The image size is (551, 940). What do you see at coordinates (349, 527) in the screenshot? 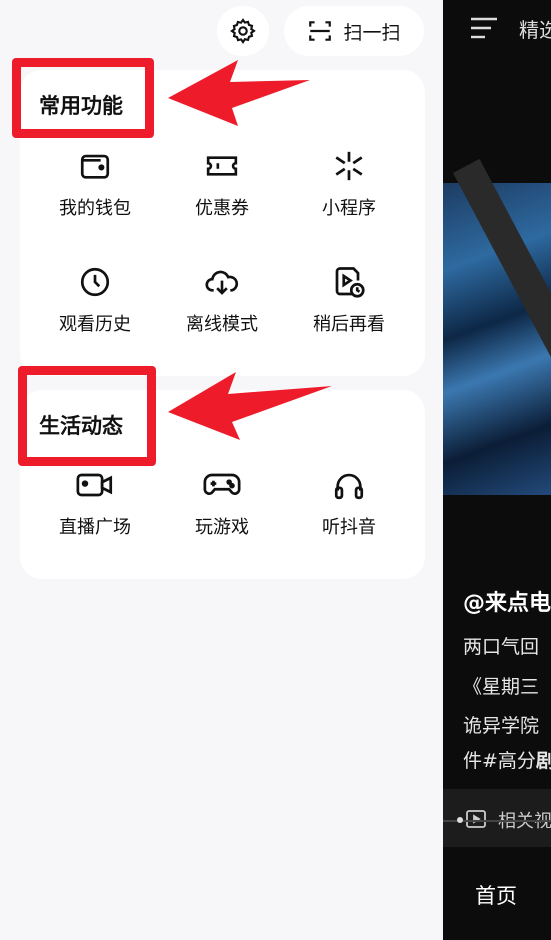
I see `listen-douyin-label: 听抖音` at bounding box center [349, 527].